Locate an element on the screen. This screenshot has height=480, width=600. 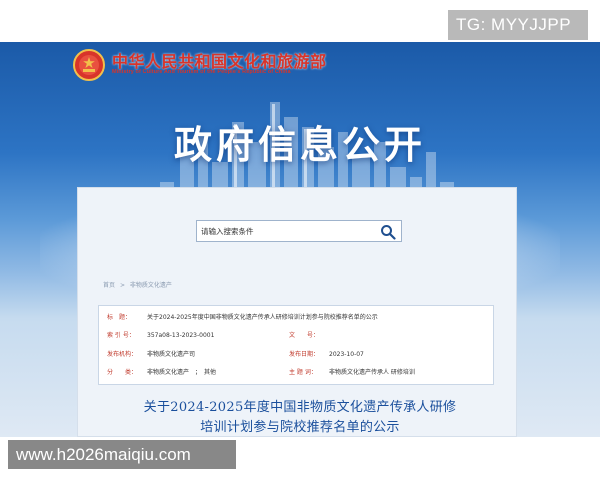
docno-label: 文 号： is located at coordinates (304, 335).